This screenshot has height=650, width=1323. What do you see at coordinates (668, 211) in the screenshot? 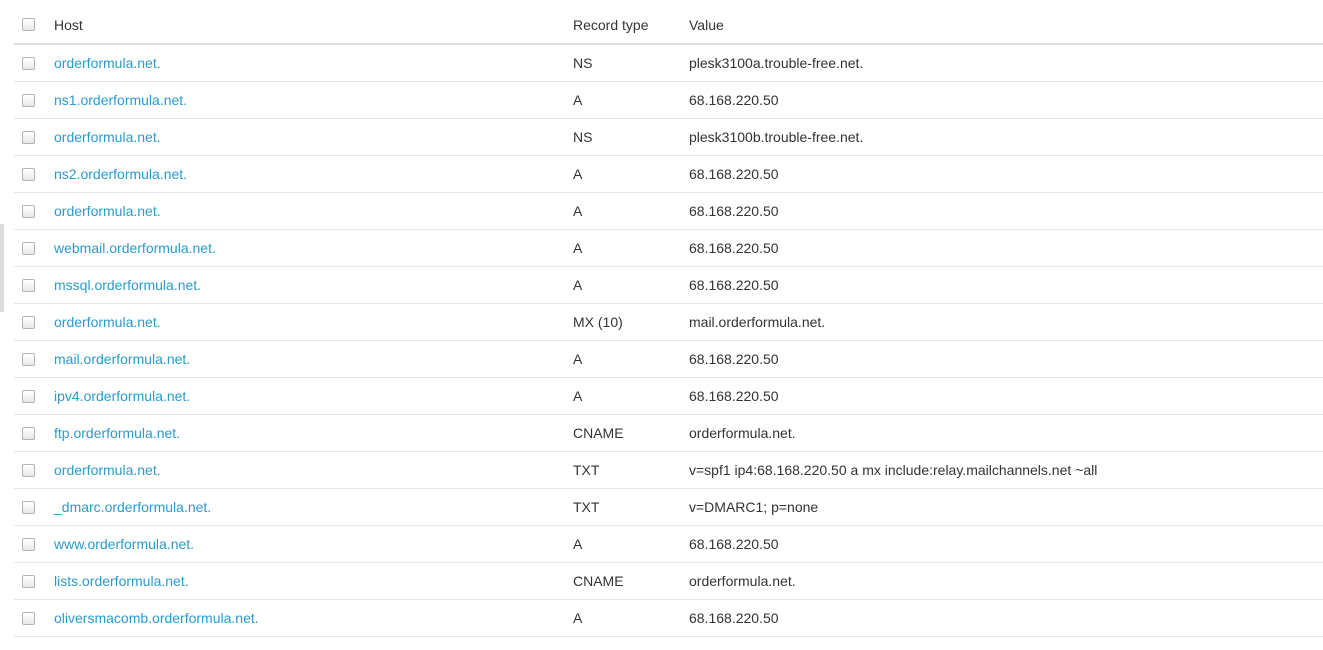
I see `table-row: orderformula.net. A 68.168.220.50` at bounding box center [668, 211].